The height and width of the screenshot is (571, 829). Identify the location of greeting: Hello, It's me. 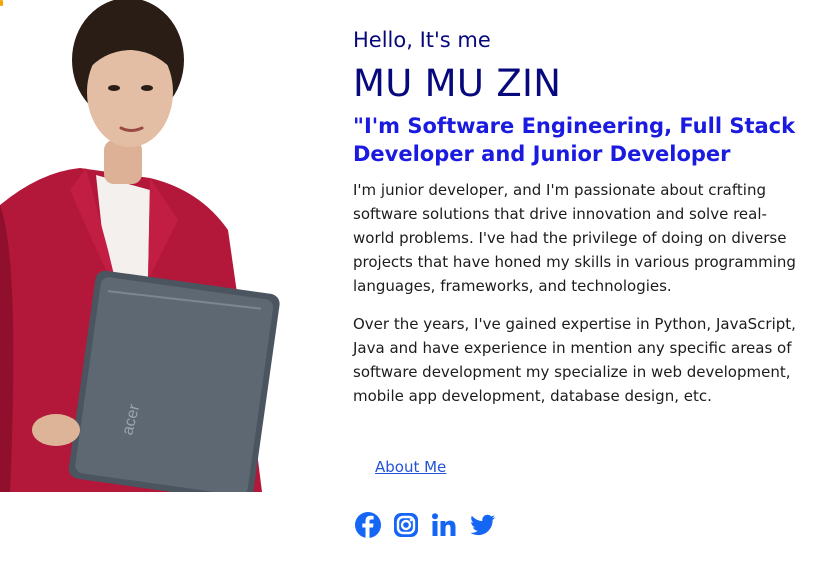
(422, 40).